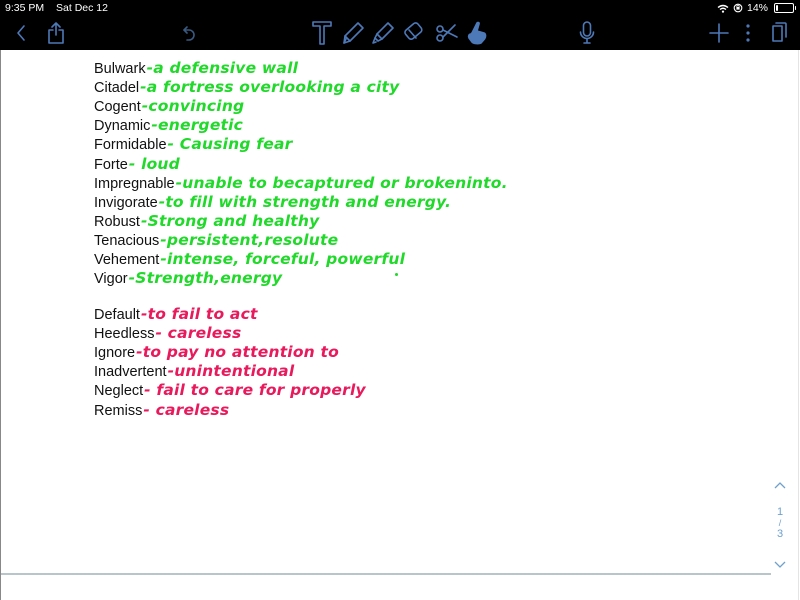 This screenshot has height=600, width=800. I want to click on handwritten-definition: -energetic, so click(197, 125).